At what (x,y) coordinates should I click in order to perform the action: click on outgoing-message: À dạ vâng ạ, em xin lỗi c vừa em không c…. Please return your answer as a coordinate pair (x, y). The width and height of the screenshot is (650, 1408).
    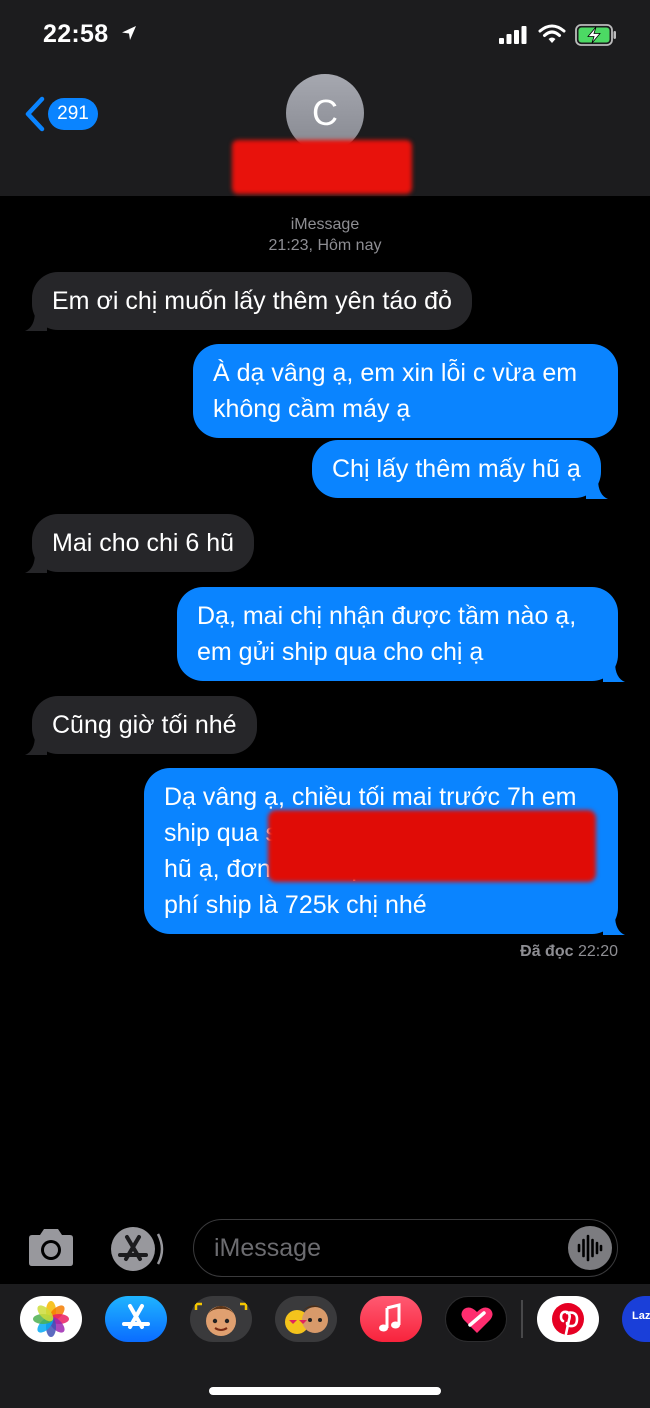
    Looking at the image, I should click on (405, 391).